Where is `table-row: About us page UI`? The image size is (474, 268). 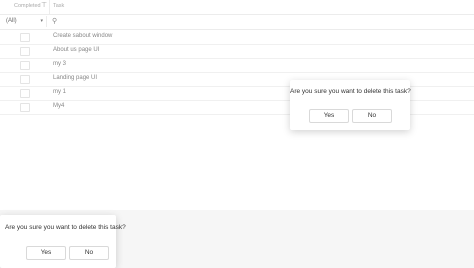 table-row: About us page UI is located at coordinates (237, 51).